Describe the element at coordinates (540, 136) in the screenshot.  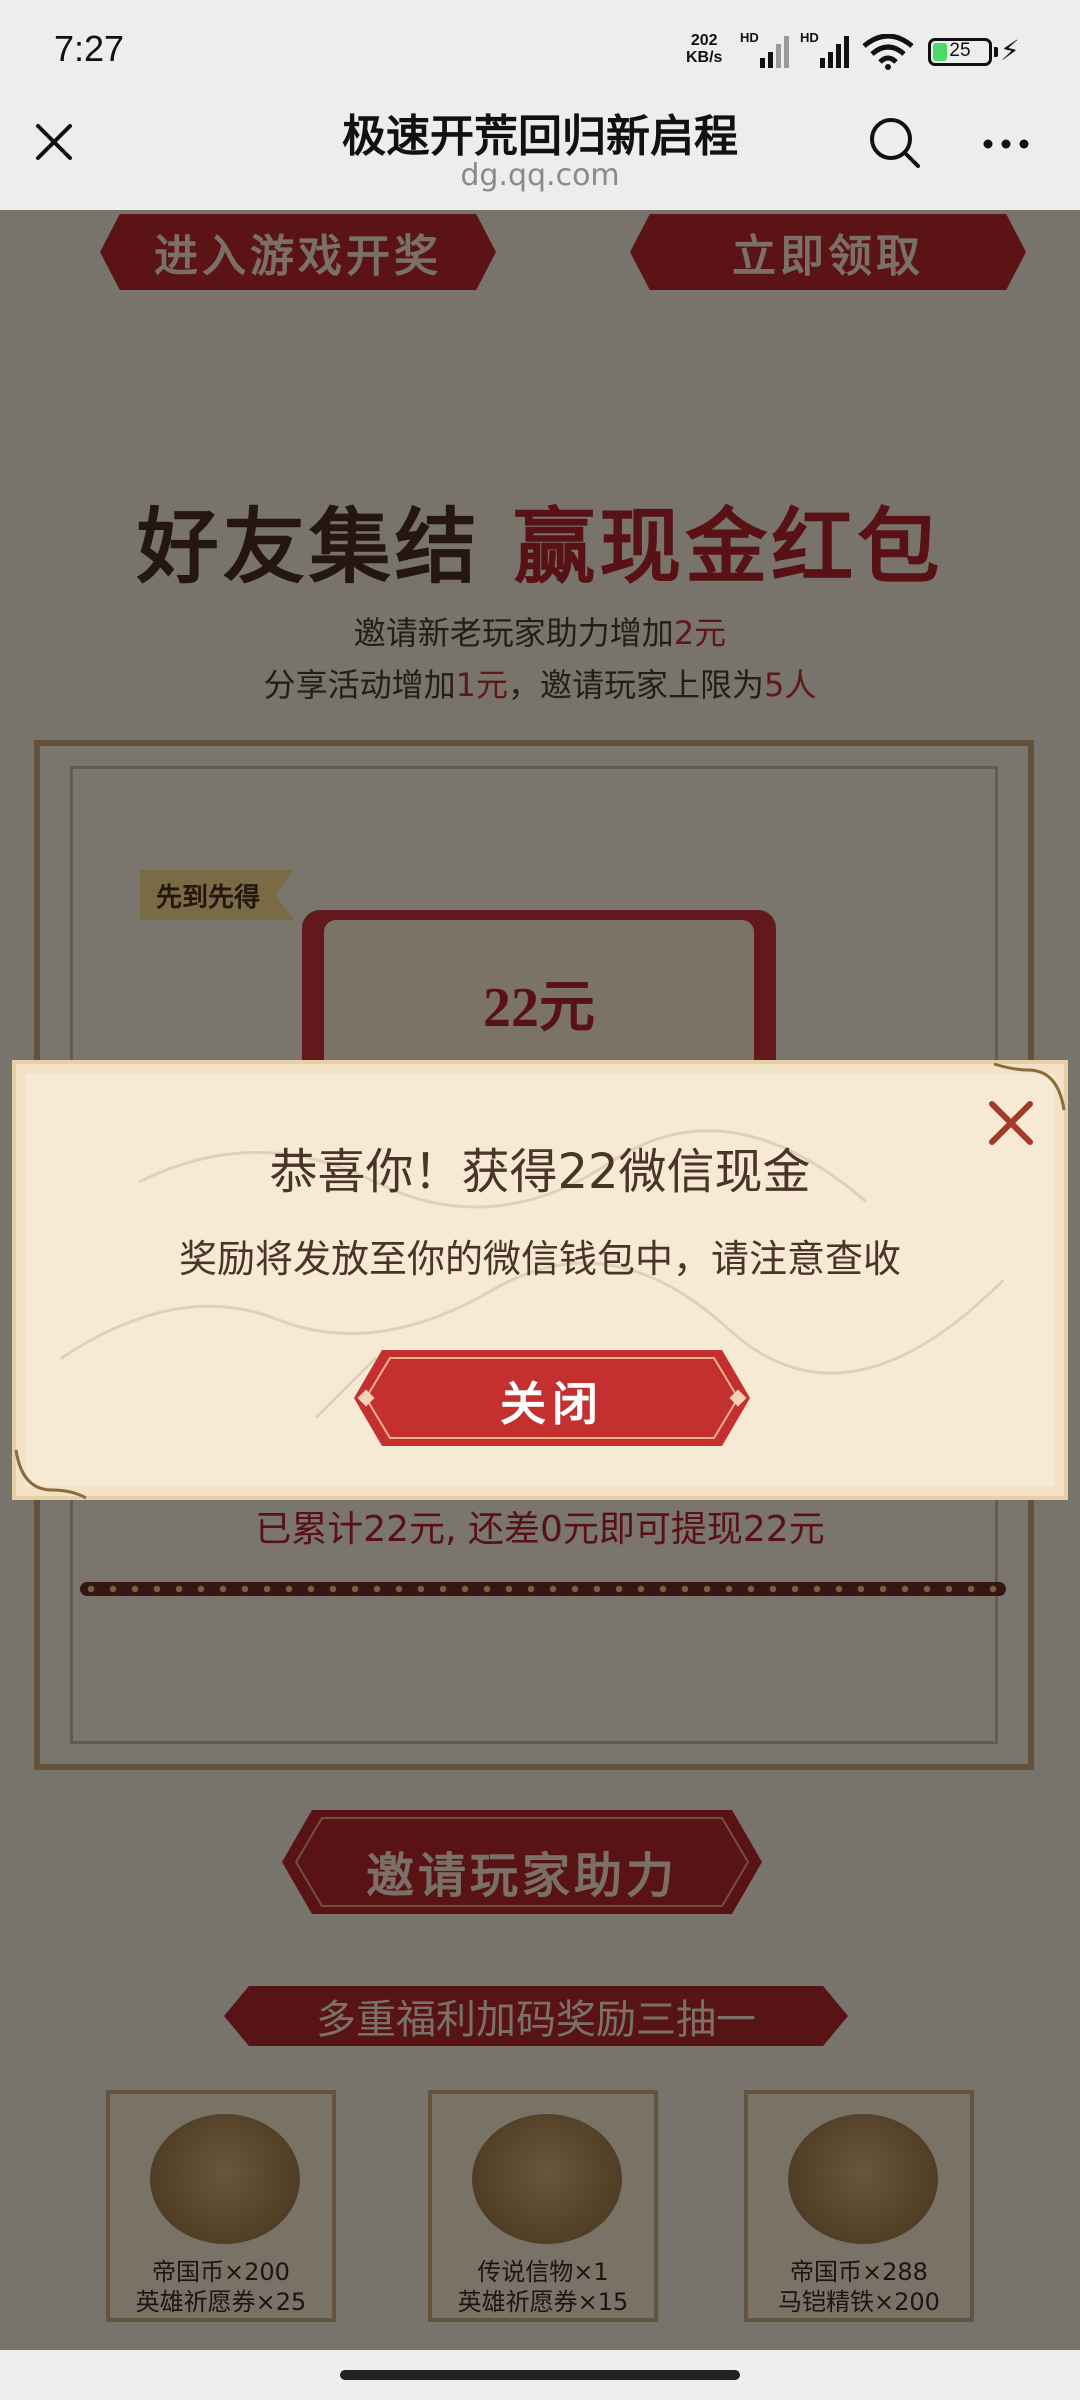
I see `page-title: 极速开荒回归新启程` at that location.